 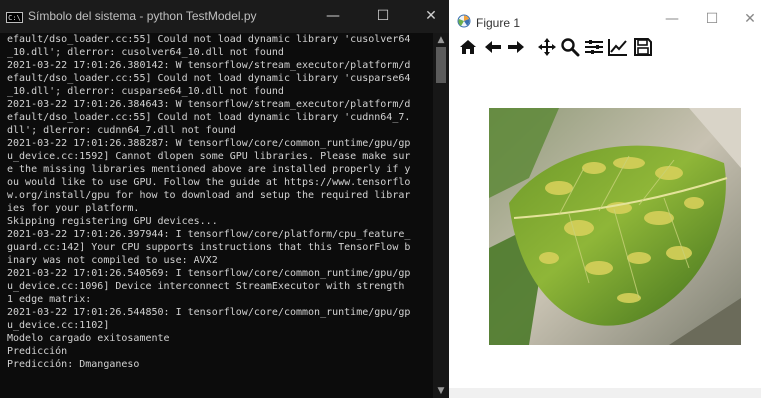 I want to click on pan-icon, so click(x=547, y=47).